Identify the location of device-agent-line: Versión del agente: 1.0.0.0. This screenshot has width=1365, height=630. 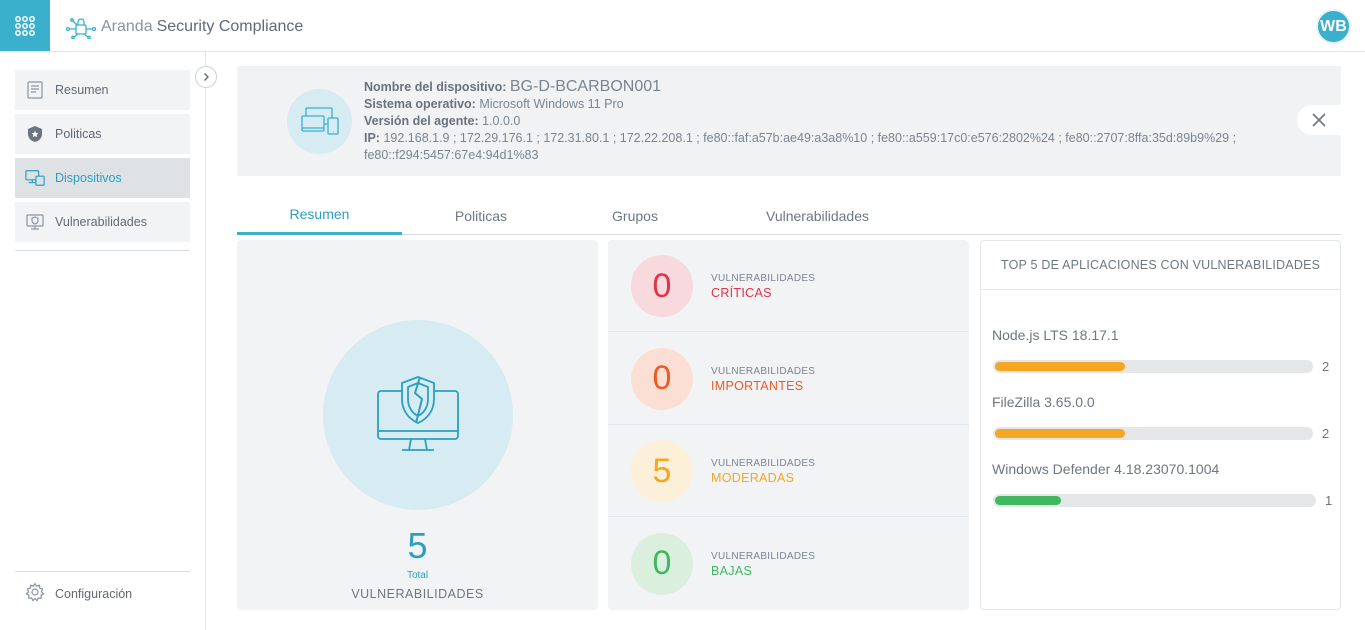
(829, 121).